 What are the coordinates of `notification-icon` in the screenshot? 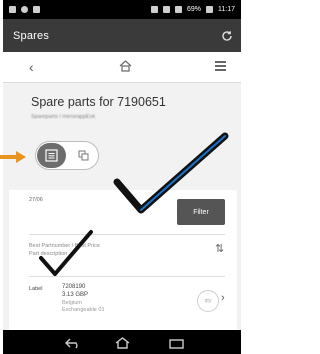 It's located at (12, 9).